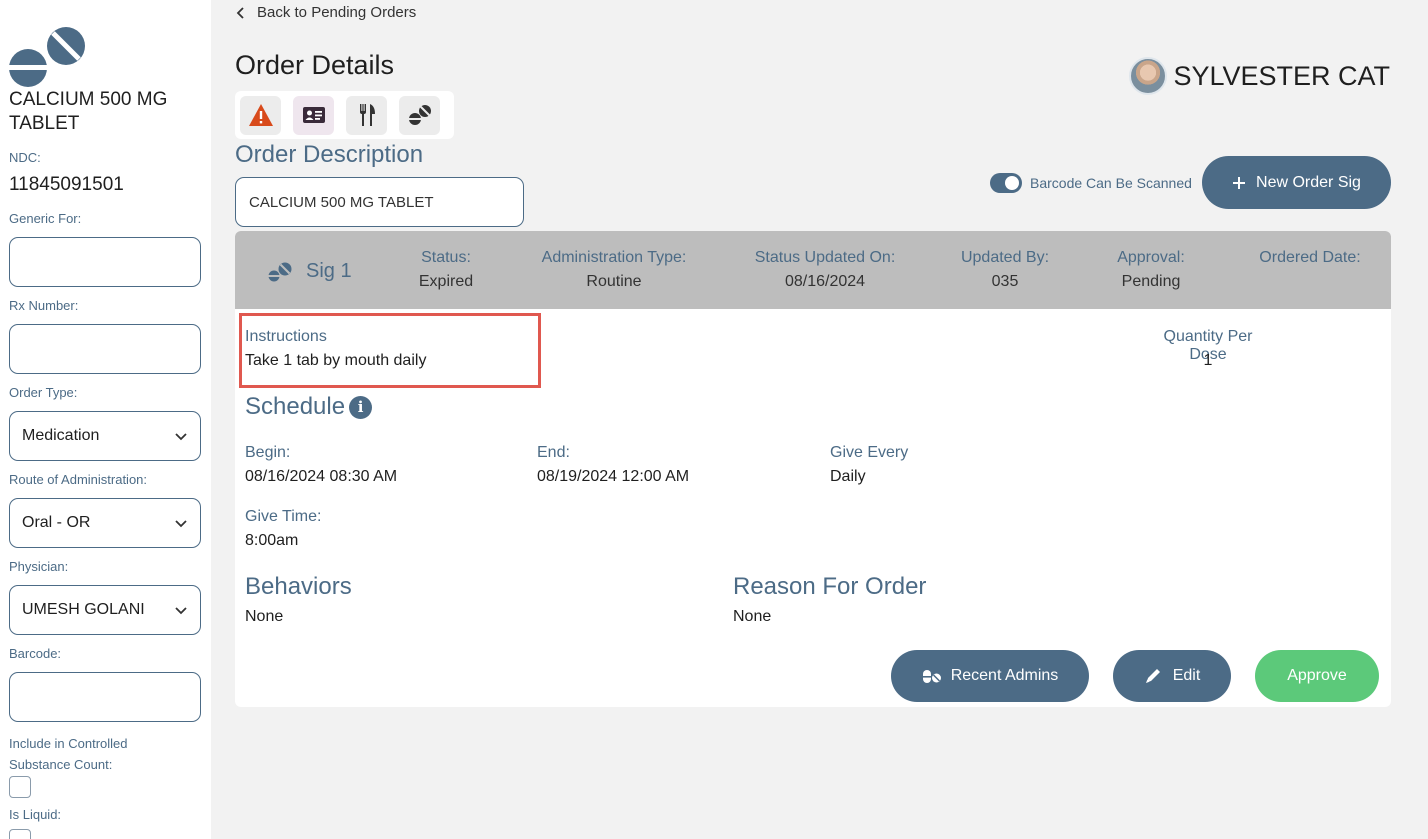  What do you see at coordinates (286, 336) in the screenshot?
I see `instructions-label: Instructions` at bounding box center [286, 336].